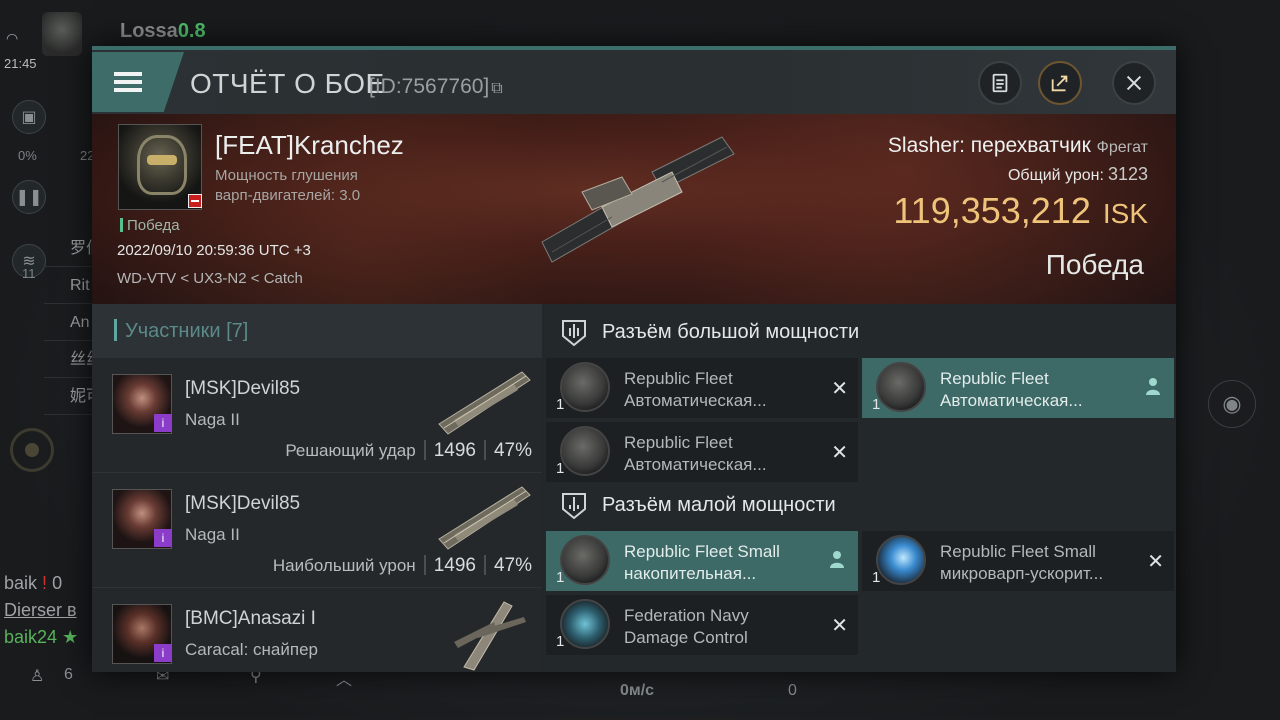  Describe the element at coordinates (1094, 264) in the screenshot. I see `result-label: Победа` at that location.